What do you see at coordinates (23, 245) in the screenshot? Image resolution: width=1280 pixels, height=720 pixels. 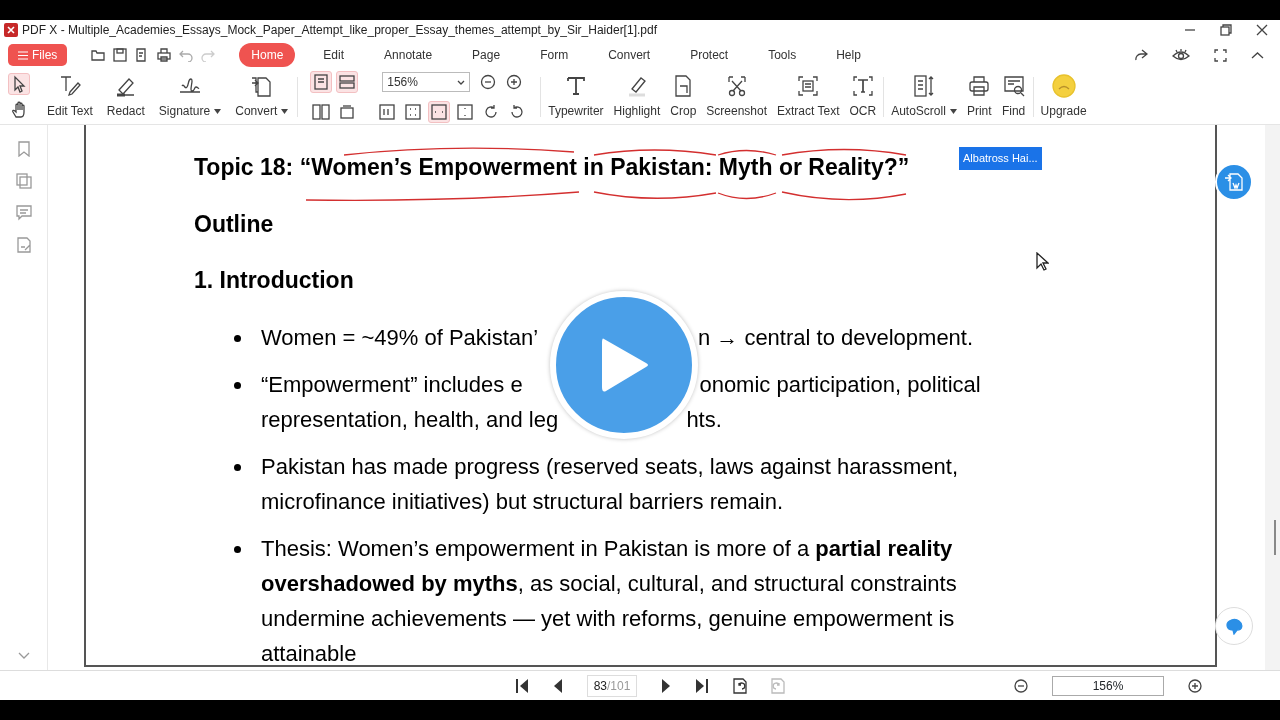 I see `signature-document-icon` at bounding box center [23, 245].